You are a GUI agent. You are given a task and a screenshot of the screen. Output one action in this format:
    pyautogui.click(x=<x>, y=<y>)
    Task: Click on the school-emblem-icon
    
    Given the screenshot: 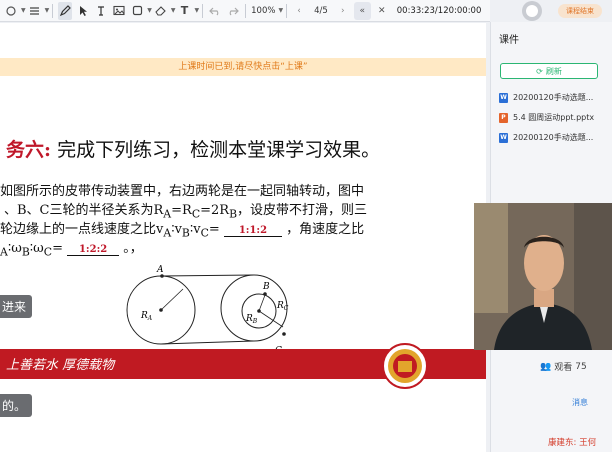 What is the action you would take?
    pyautogui.click(x=405, y=366)
    